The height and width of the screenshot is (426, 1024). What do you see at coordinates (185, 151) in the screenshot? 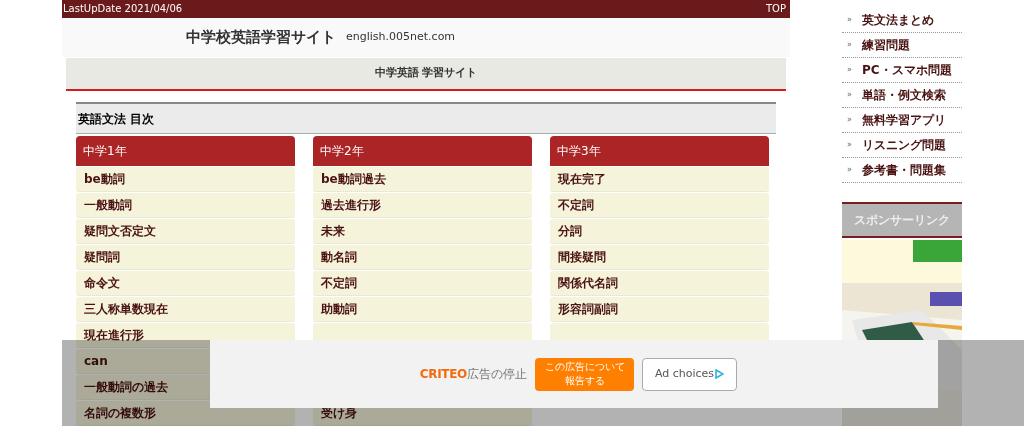
I see `grade-heading: 中学1年` at bounding box center [185, 151].